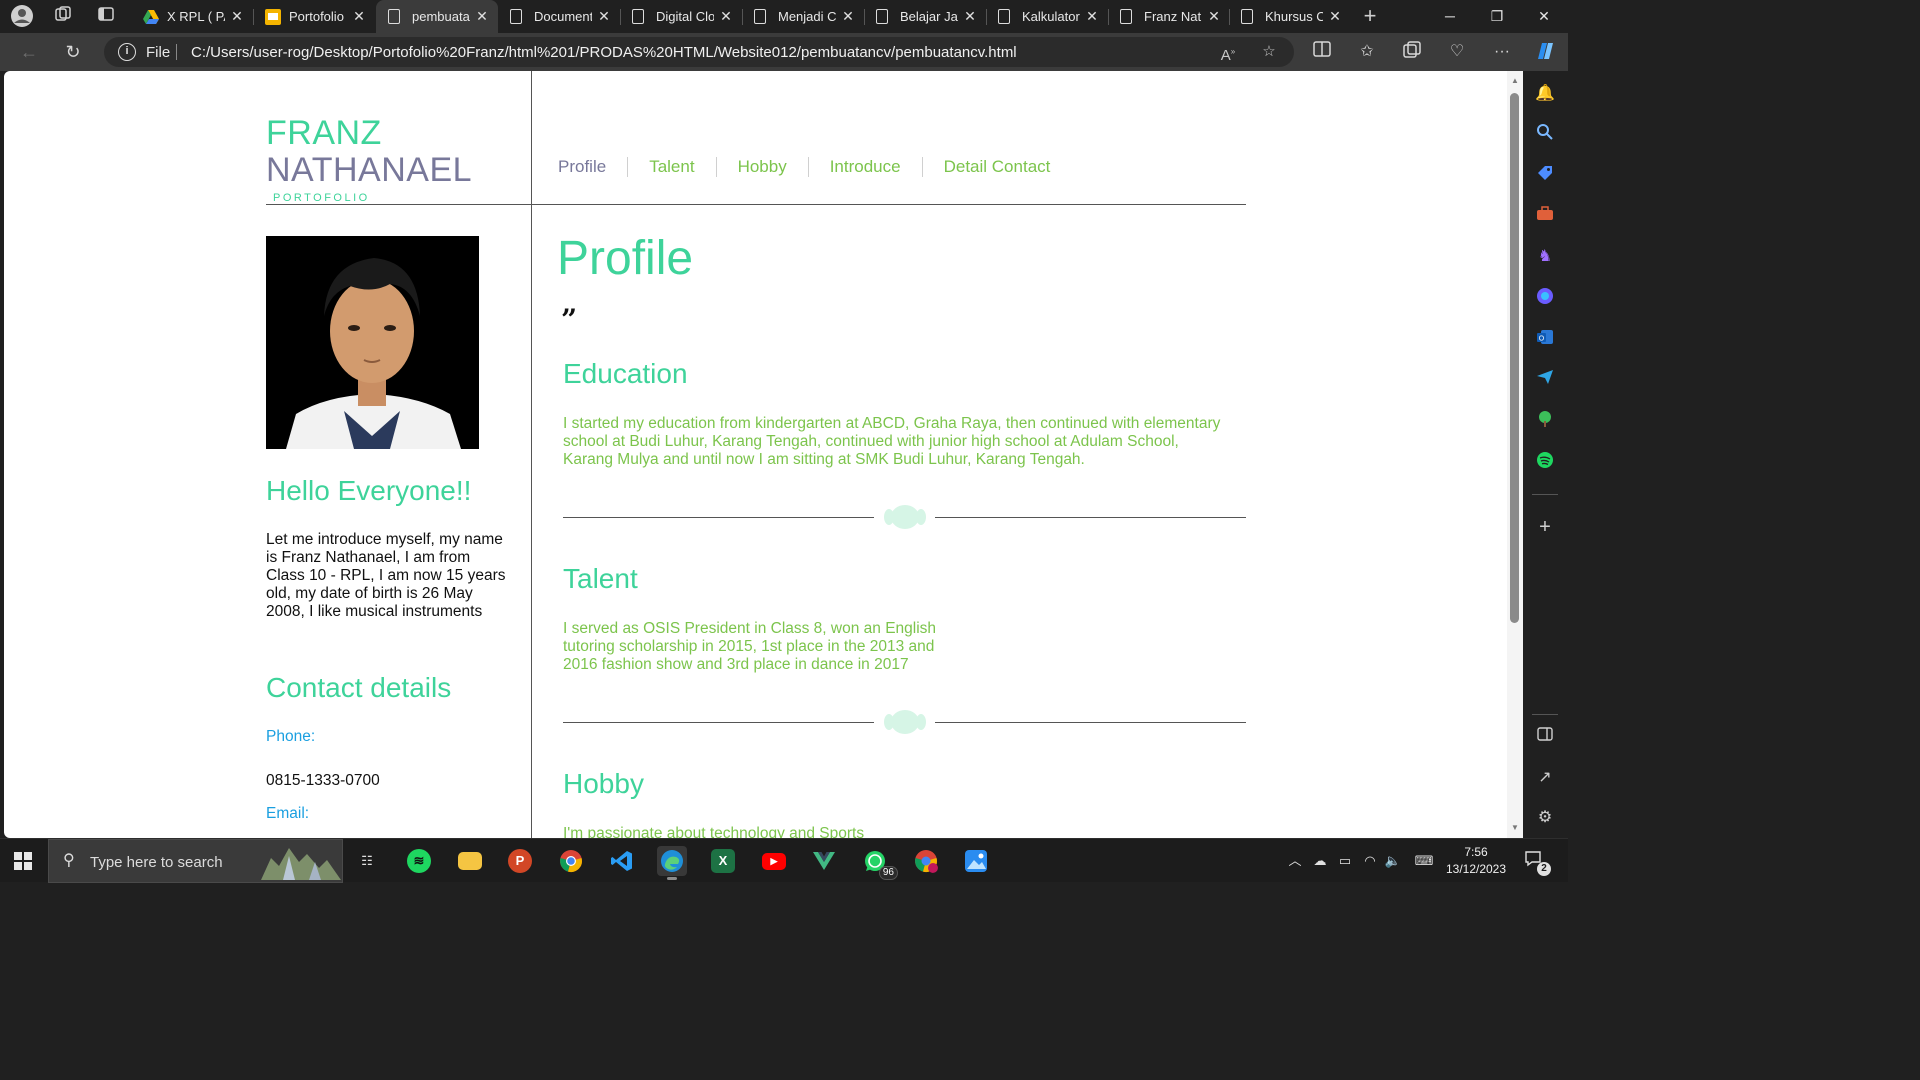 The image size is (1920, 1080). Describe the element at coordinates (1412, 52) in the screenshot. I see `collections-icon` at that location.